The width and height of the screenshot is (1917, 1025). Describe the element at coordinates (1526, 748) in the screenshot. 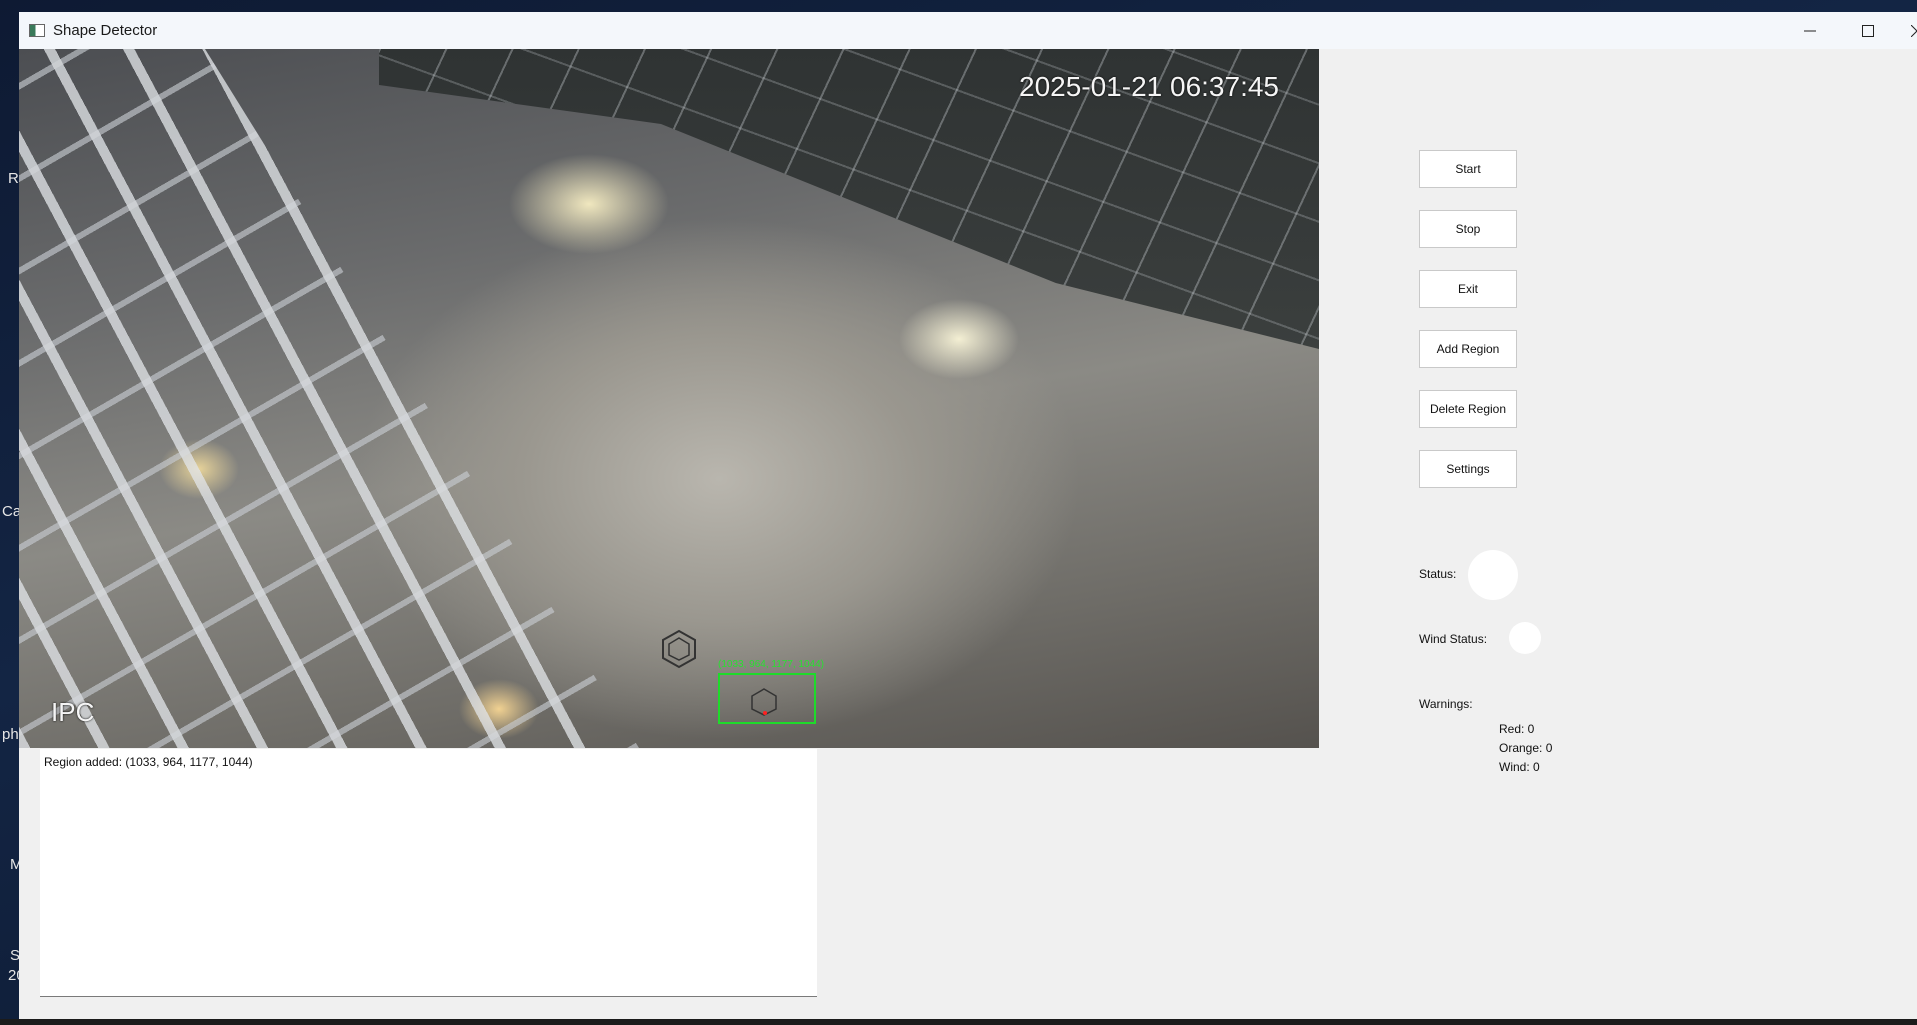

I see `warning-orange-count: Orange: 0` at that location.